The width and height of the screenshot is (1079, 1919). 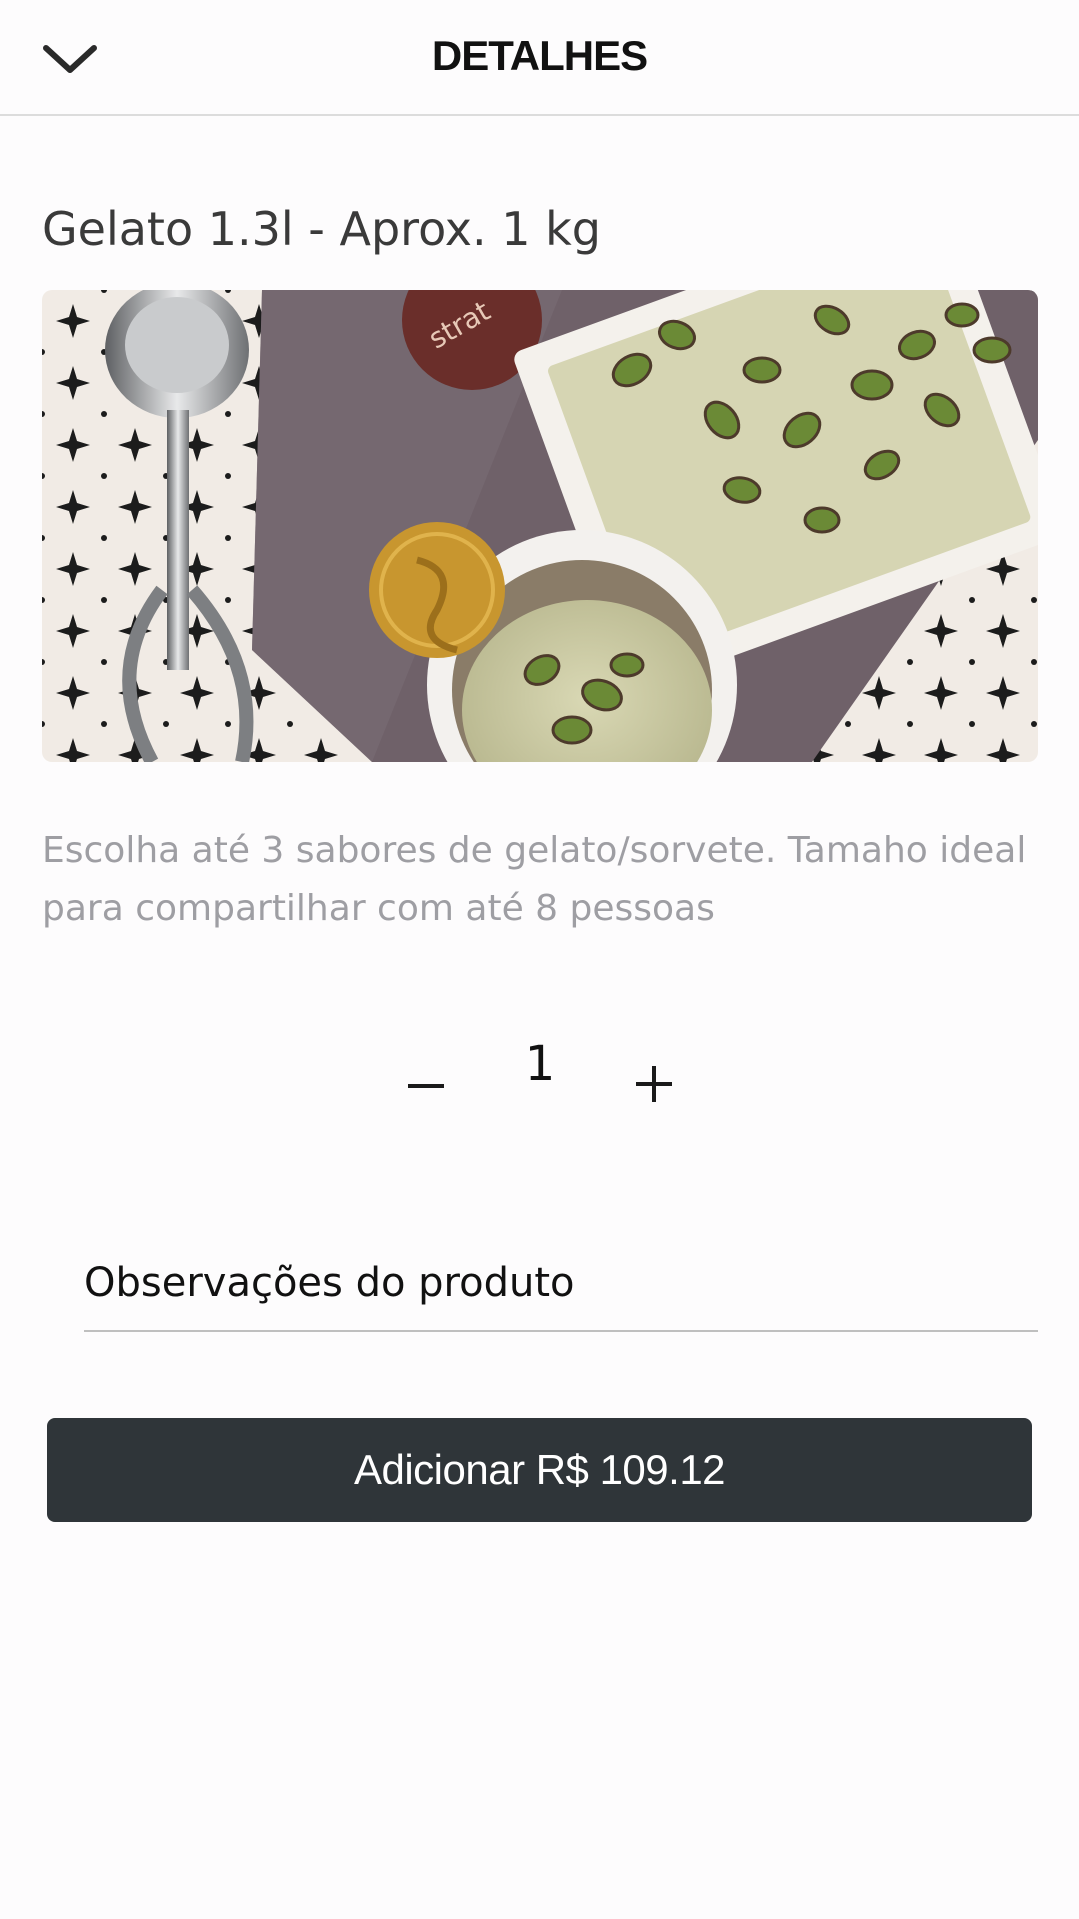 I want to click on minus-icon, so click(x=426, y=1086).